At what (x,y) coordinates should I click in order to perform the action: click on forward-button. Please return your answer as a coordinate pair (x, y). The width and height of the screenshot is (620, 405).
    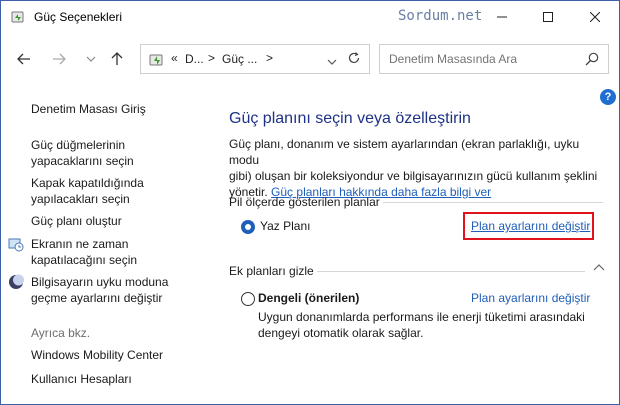
    Looking at the image, I should click on (59, 59).